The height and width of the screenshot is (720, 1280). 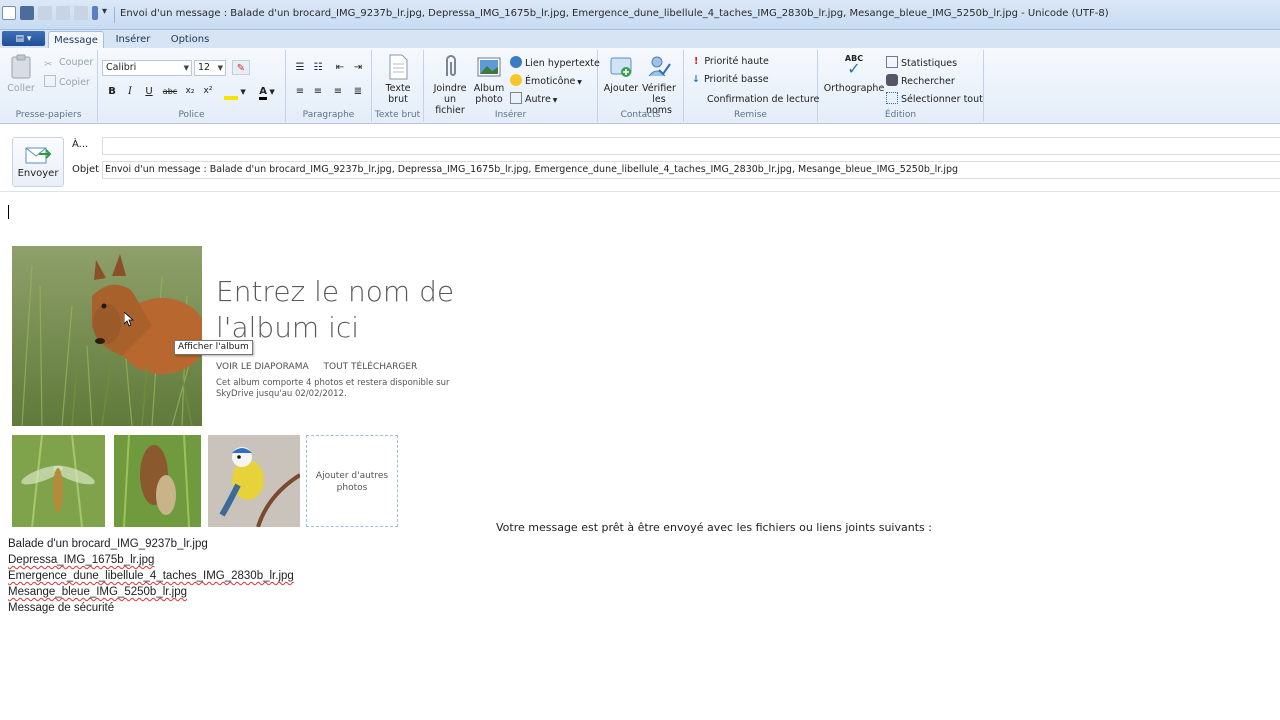 What do you see at coordinates (892, 80) in the screenshot?
I see `binoculars-icon` at bounding box center [892, 80].